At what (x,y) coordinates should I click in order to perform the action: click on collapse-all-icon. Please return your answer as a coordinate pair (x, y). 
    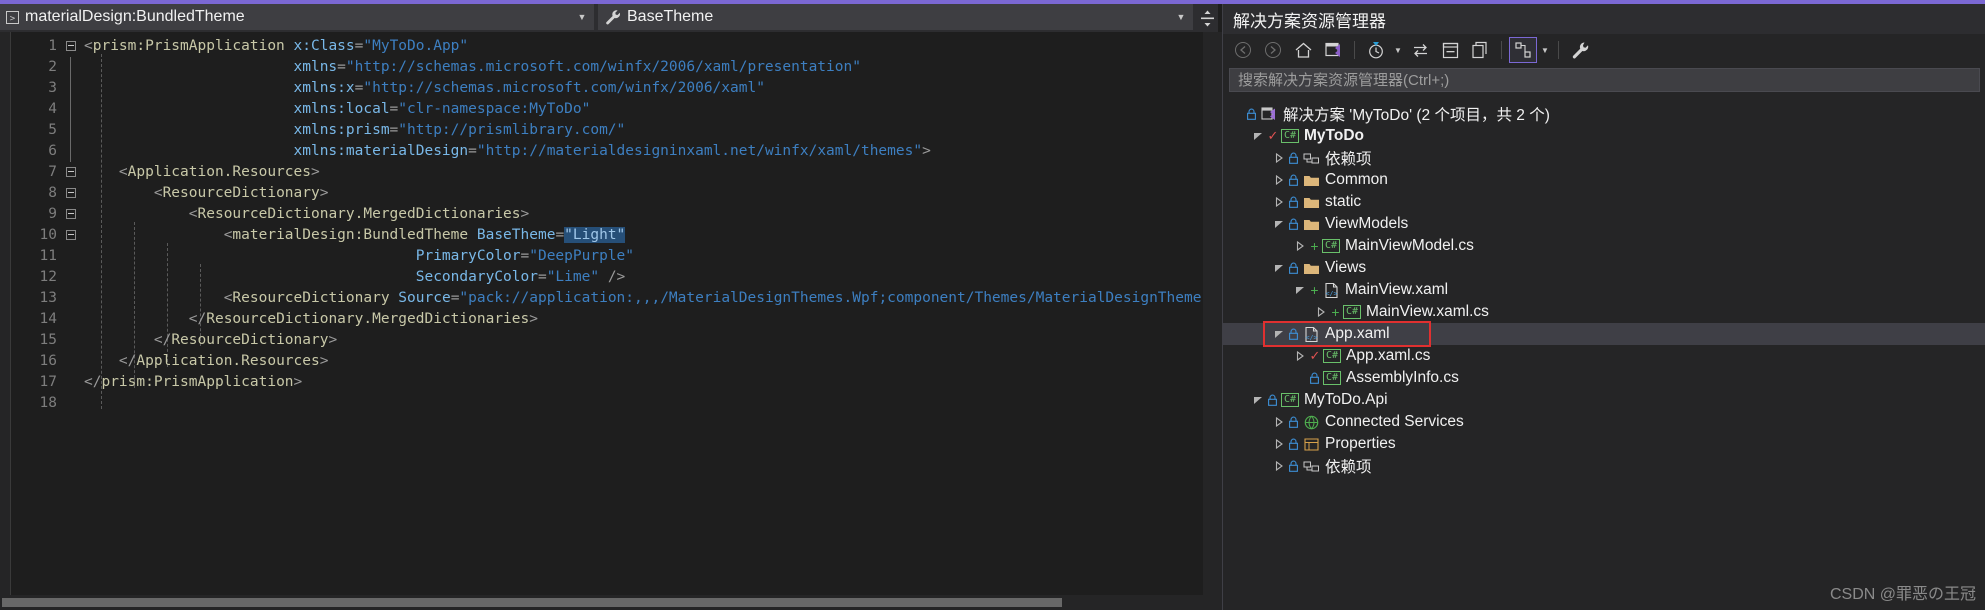
    Looking at the image, I should click on (1450, 50).